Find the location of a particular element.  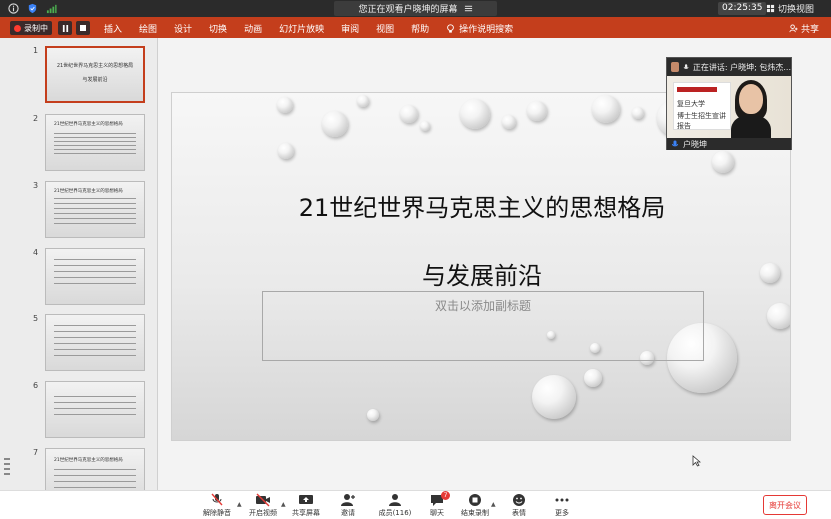

start-video-label: 开启视频 is located at coordinates (263, 513).